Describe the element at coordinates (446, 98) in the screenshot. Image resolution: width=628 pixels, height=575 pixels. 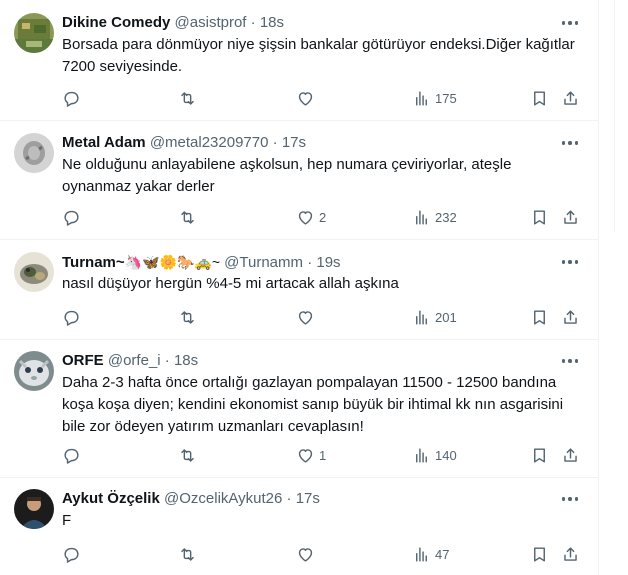
I see `view-count: 175` at that location.